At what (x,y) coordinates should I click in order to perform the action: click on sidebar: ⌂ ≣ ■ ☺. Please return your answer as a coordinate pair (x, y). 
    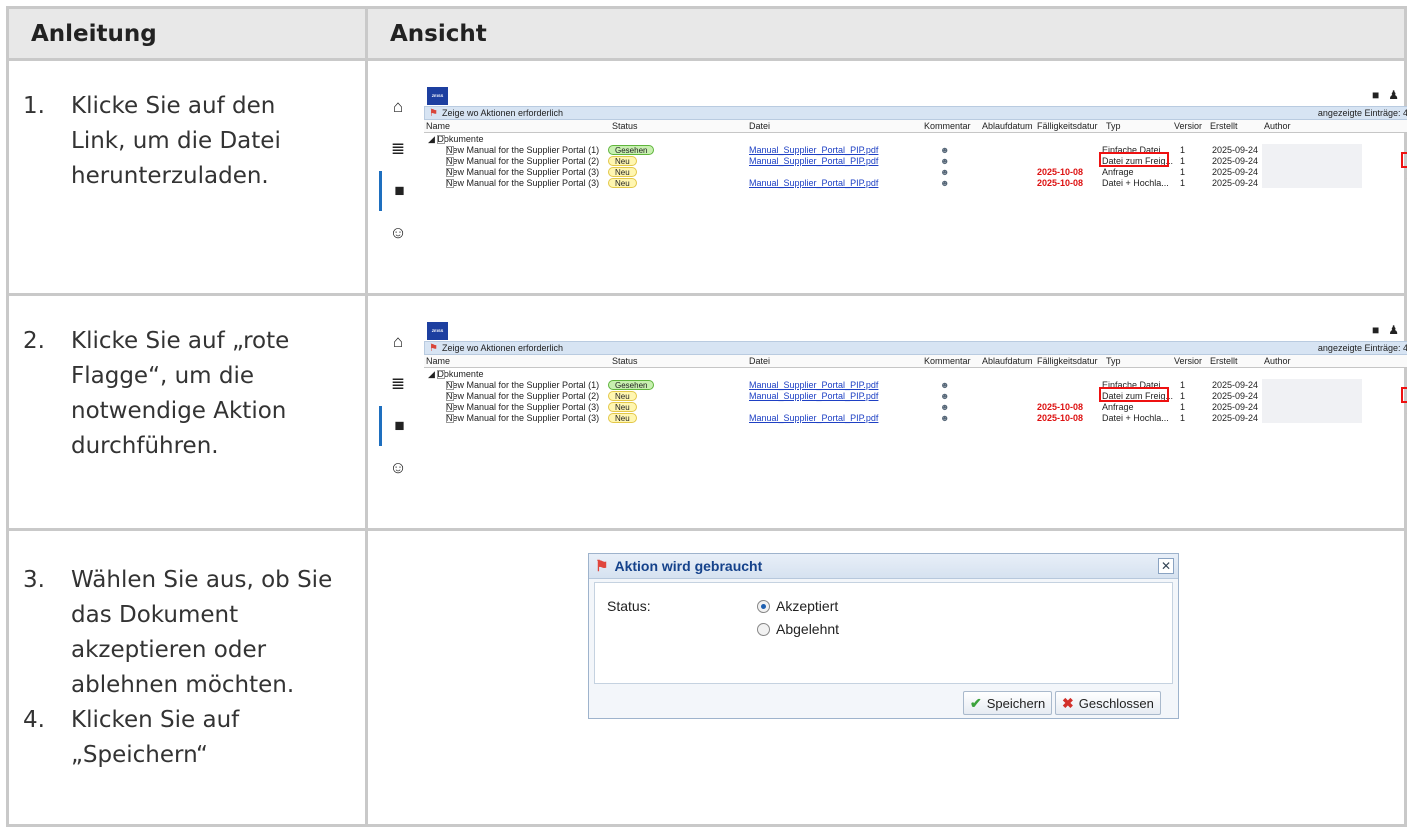
    Looking at the image, I should click on (398, 412).